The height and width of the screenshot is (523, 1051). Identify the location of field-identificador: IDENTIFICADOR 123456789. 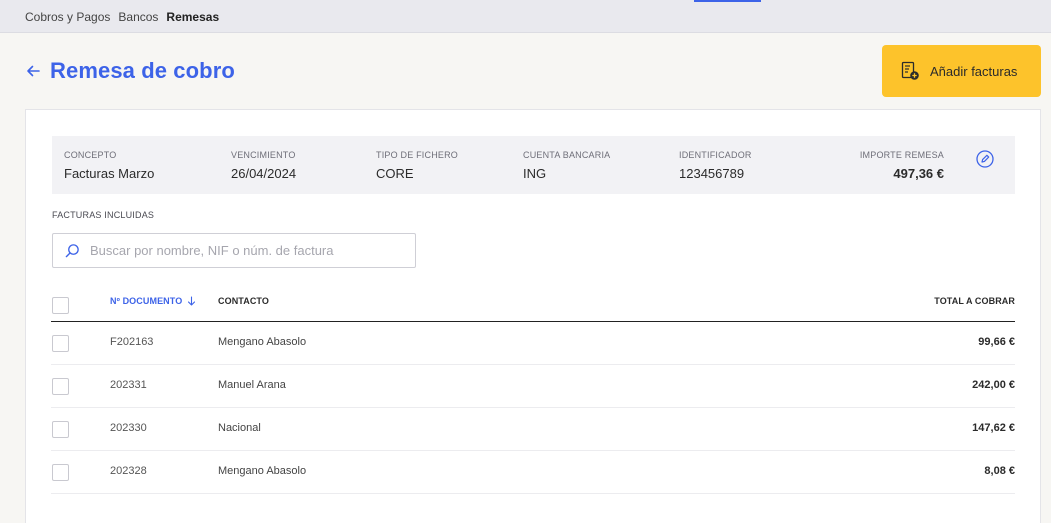
(715, 165).